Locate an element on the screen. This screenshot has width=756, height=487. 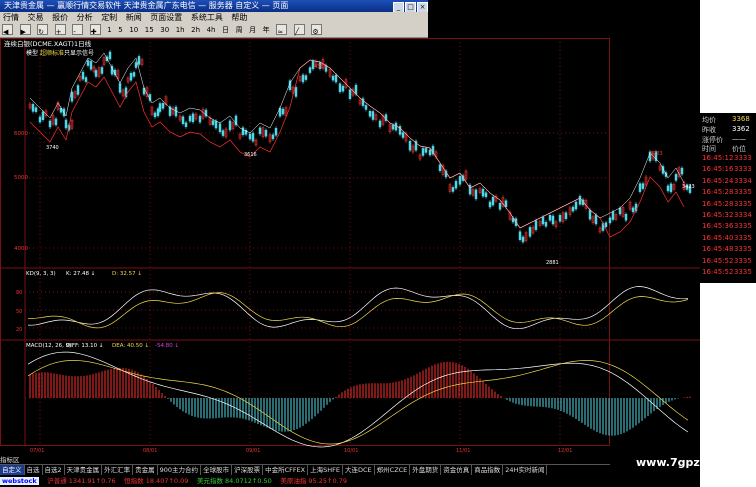
indicator-icon: ≈ is located at coordinates (282, 30).